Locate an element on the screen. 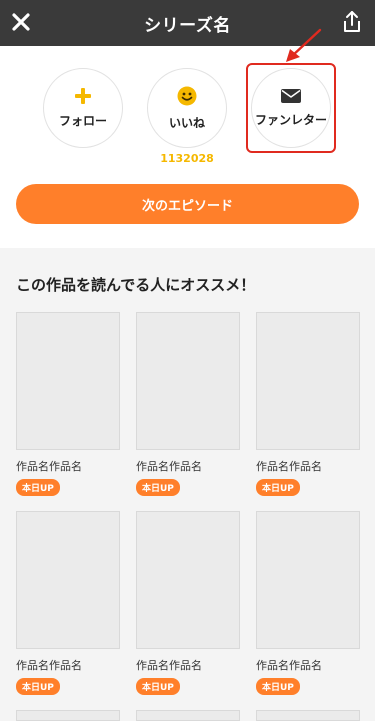 Image resolution: width=375 pixels, height=721 pixels. follow-button: フォロー is located at coordinates (83, 108).